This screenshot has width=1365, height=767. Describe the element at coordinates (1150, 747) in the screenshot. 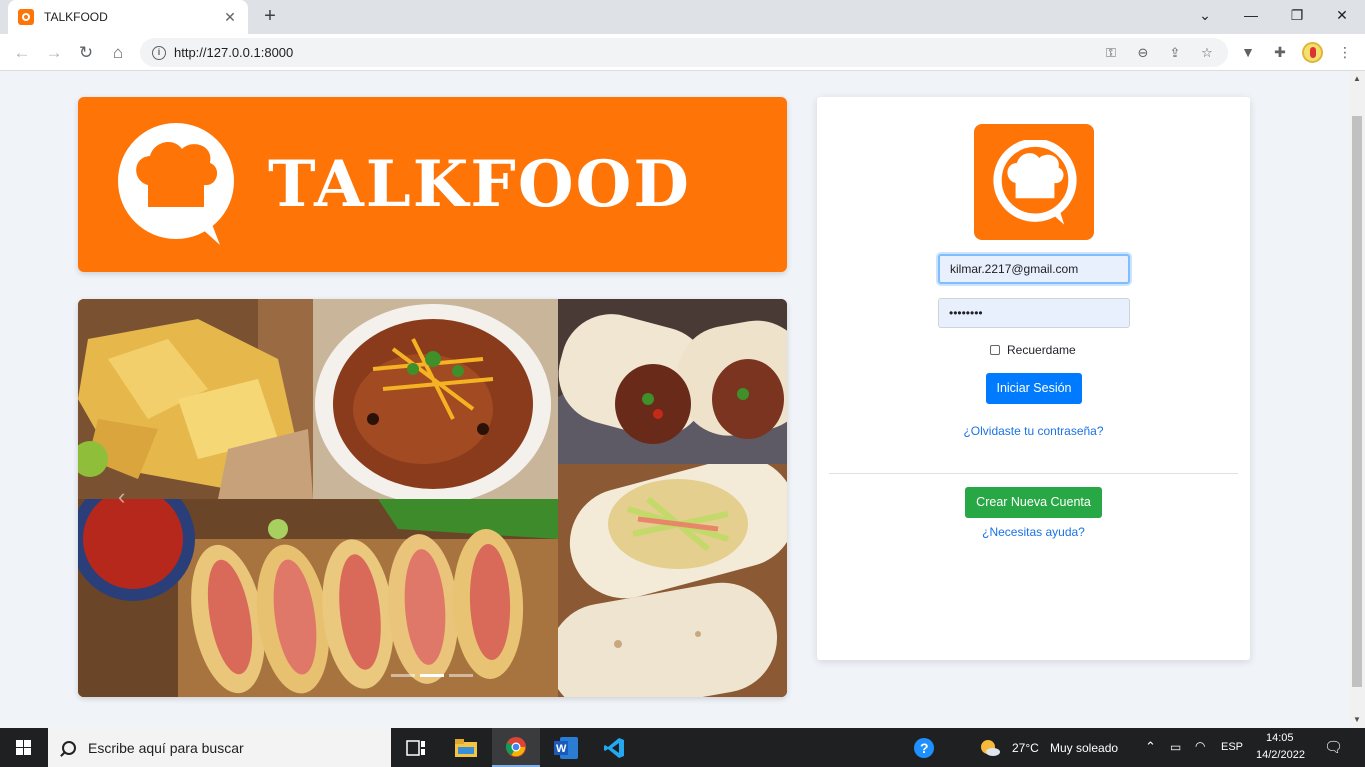

I see `tray-chevron-icon: ⌃` at that location.